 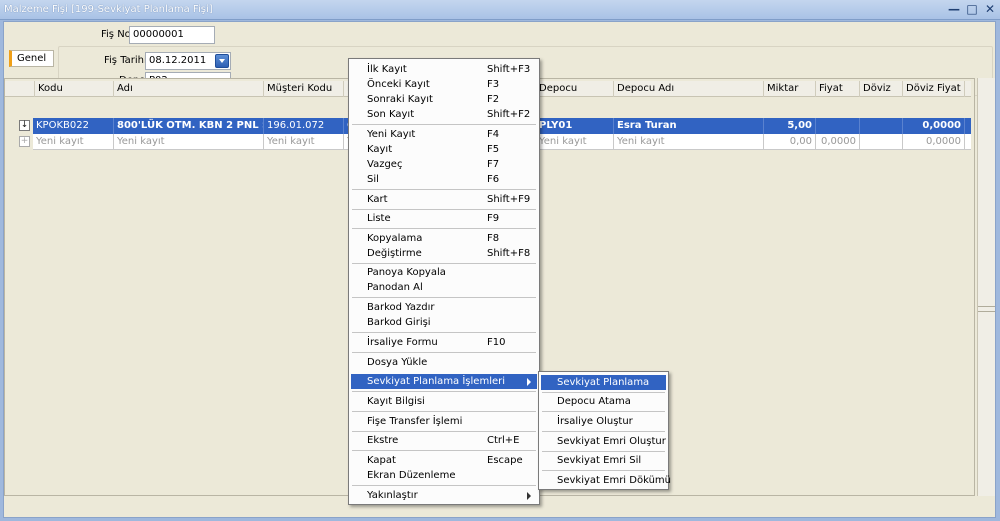 I want to click on menu-item-degistirme: Değiştirme Shift+F8, so click(x=444, y=253).